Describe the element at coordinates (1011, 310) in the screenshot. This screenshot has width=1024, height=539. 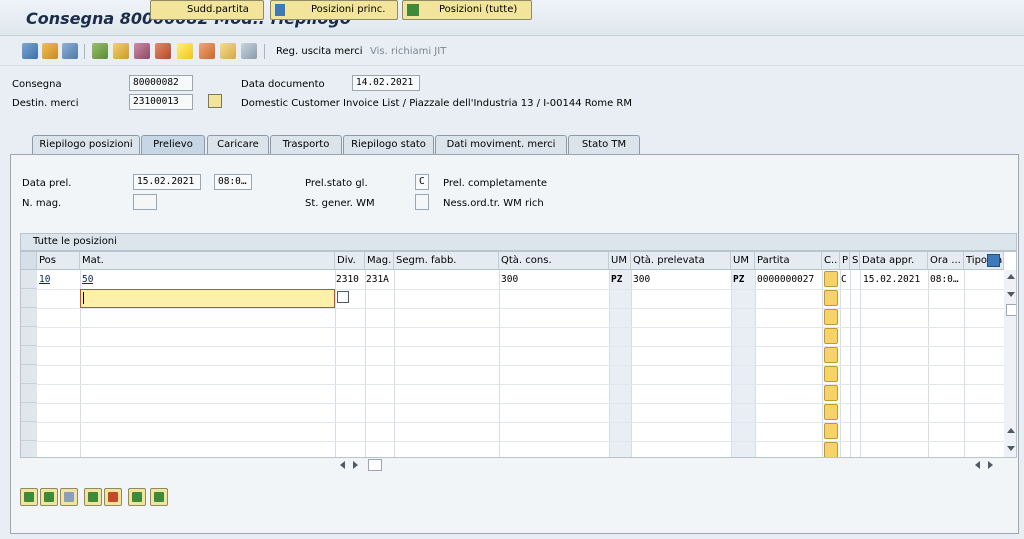
I see `scroll-thumb` at that location.